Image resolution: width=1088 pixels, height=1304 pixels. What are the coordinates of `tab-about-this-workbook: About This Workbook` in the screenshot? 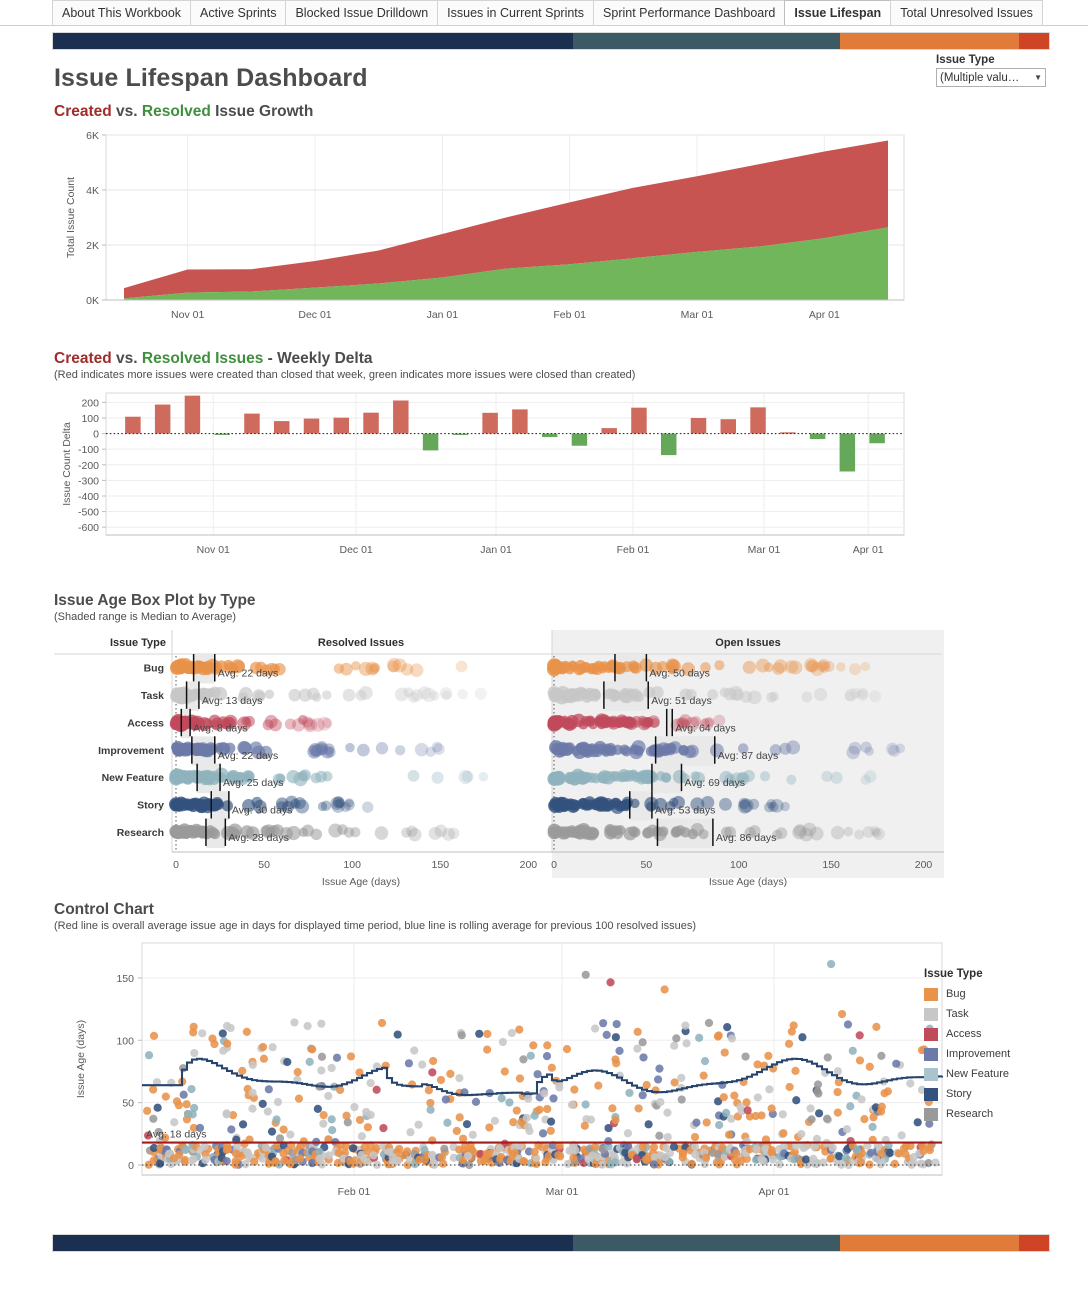 It's located at (122, 12).